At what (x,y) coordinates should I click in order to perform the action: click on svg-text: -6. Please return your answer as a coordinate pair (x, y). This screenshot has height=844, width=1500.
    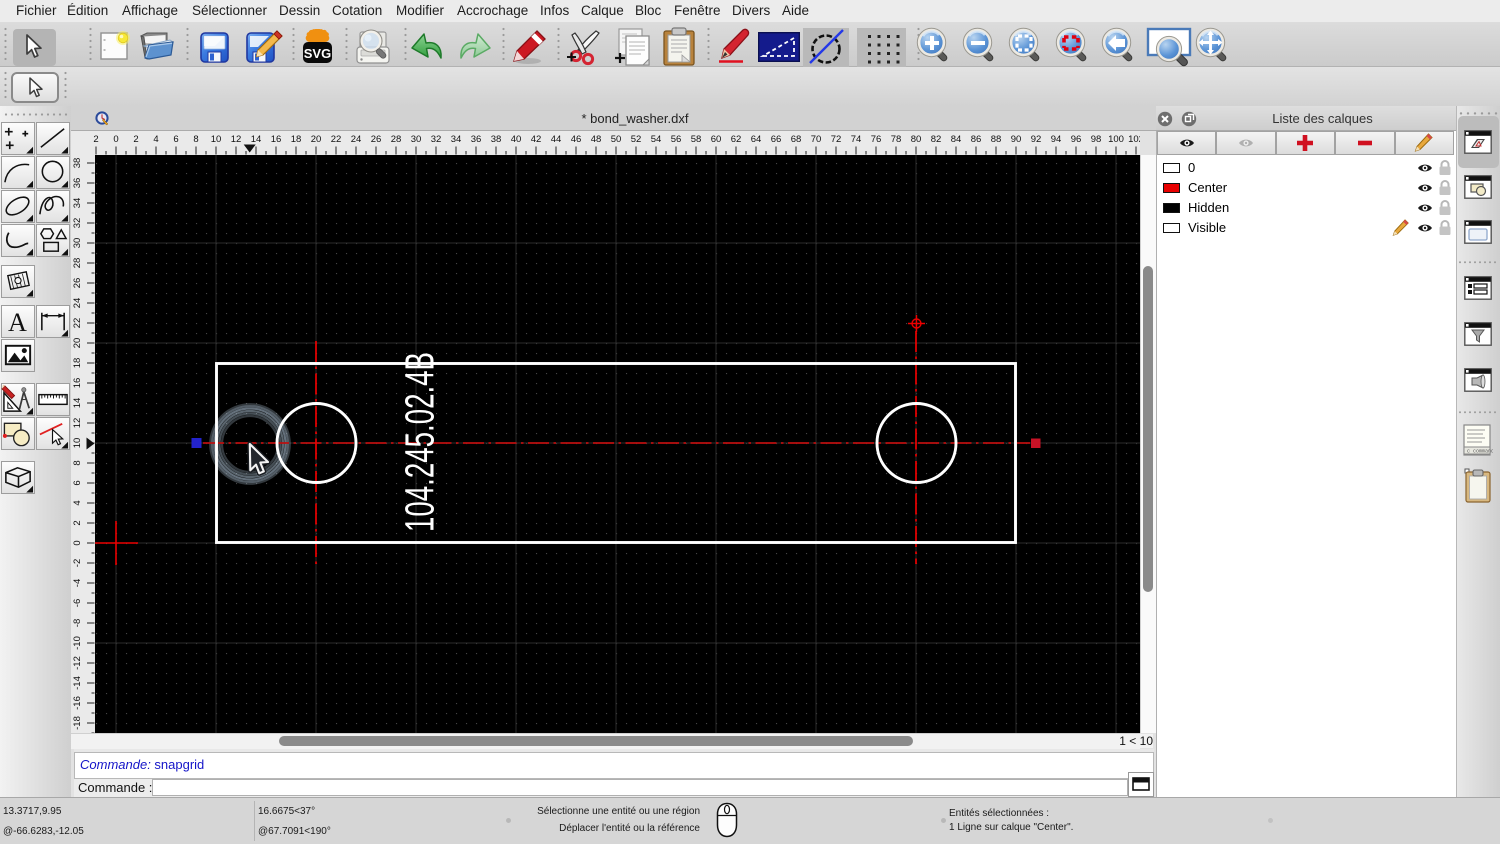
    Looking at the image, I should click on (77, 603).